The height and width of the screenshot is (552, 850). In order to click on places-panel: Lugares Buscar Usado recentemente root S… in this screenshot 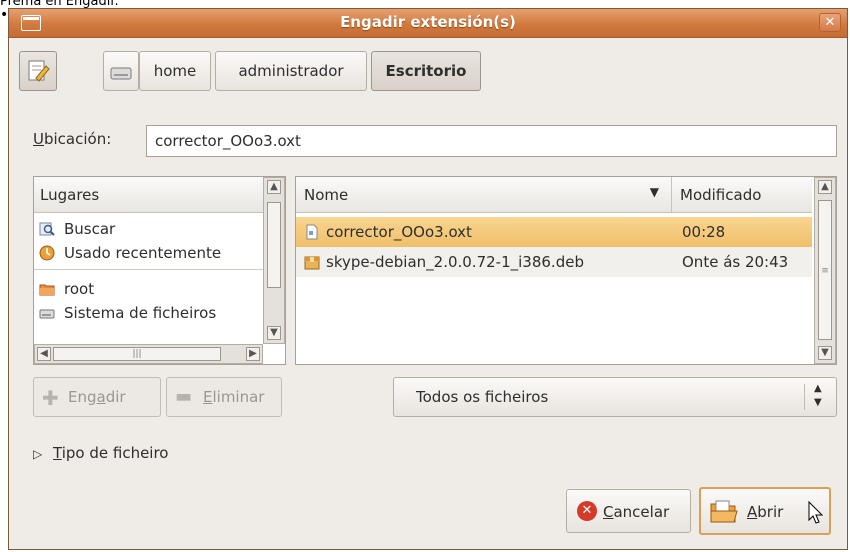, I will do `click(159, 270)`.